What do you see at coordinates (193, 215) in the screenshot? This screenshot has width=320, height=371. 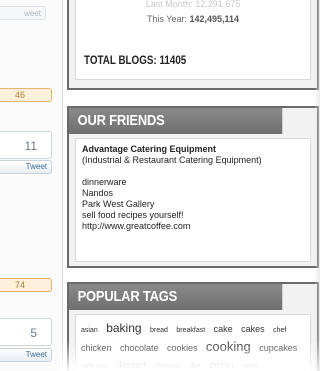 I see `friend-link: sell food recipes yourself!` at bounding box center [193, 215].